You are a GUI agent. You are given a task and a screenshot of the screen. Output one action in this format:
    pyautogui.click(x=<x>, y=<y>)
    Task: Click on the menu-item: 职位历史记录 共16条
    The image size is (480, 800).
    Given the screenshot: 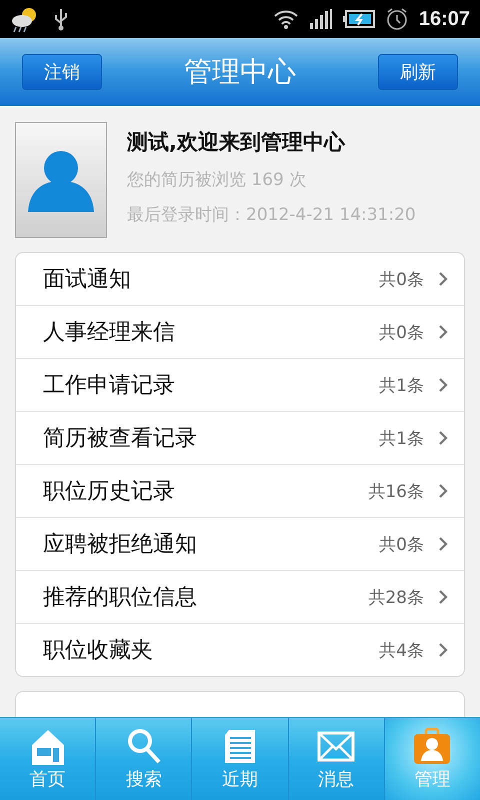 What is the action you would take?
    pyautogui.click(x=240, y=491)
    